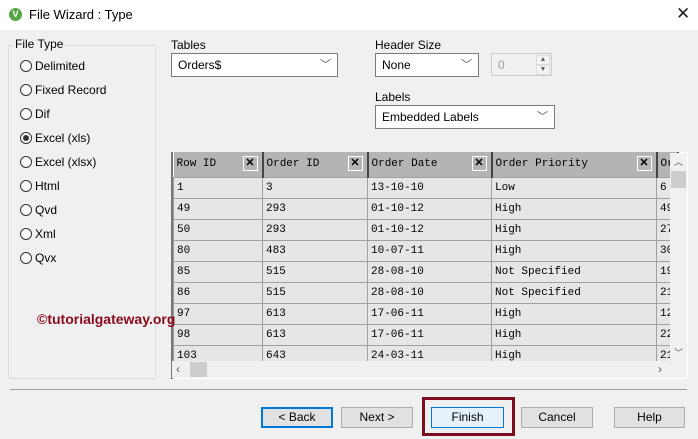 The width and height of the screenshot is (698, 439). I want to click on table-cell: 98, so click(218, 334).